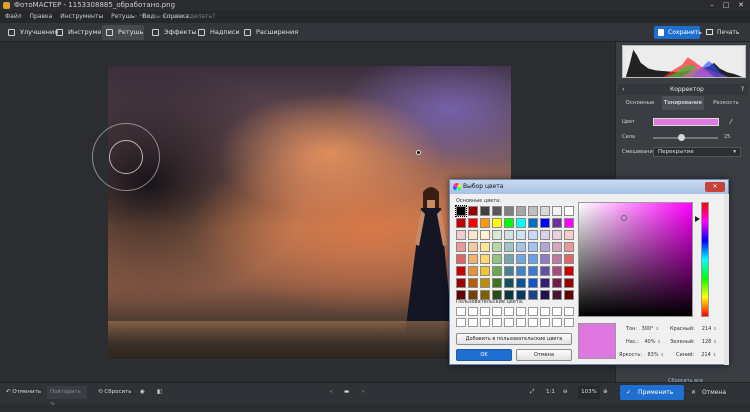 The height and width of the screenshot is (412, 750). Describe the element at coordinates (589, 392) in the screenshot. I see `zoom-value: 103%` at that location.